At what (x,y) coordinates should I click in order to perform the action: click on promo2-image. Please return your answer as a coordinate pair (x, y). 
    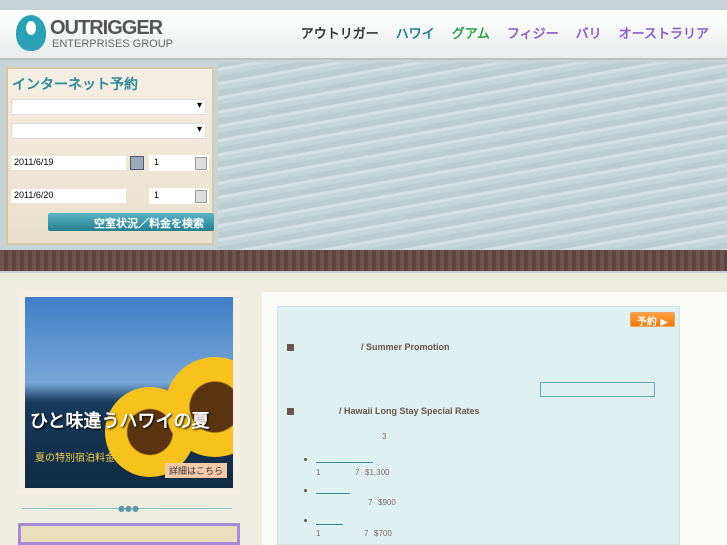
    Looking at the image, I should click on (129, 534).